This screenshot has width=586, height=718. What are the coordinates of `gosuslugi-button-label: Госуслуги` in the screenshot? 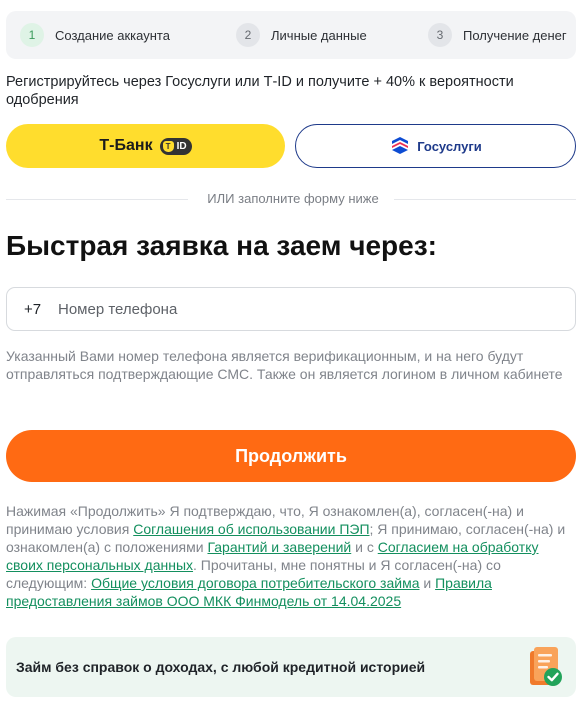 It's located at (449, 146).